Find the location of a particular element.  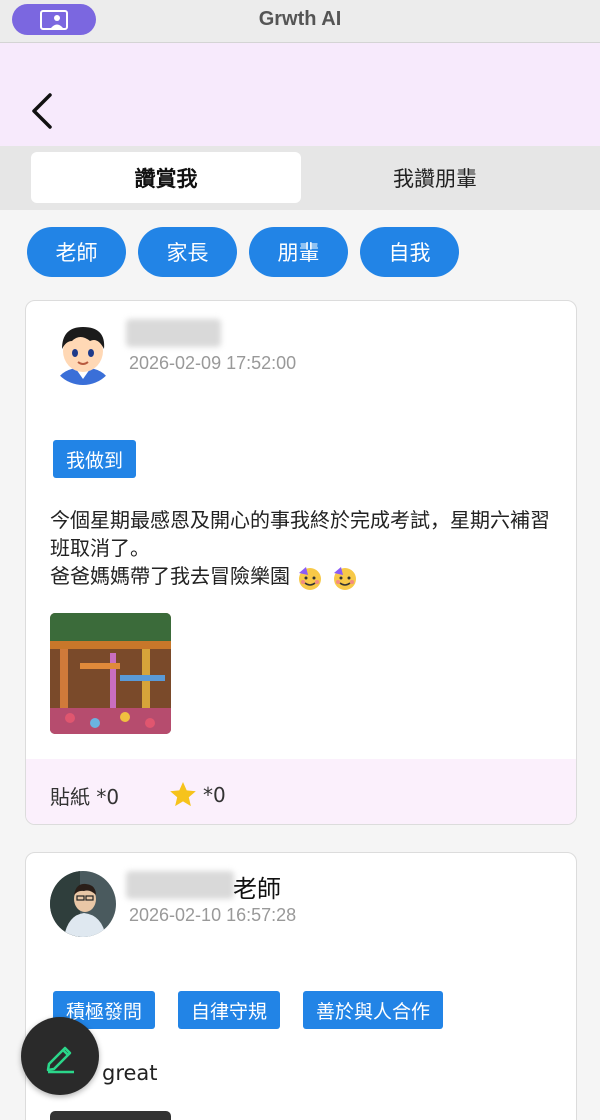

post-tag: 自律守規 is located at coordinates (229, 1010).